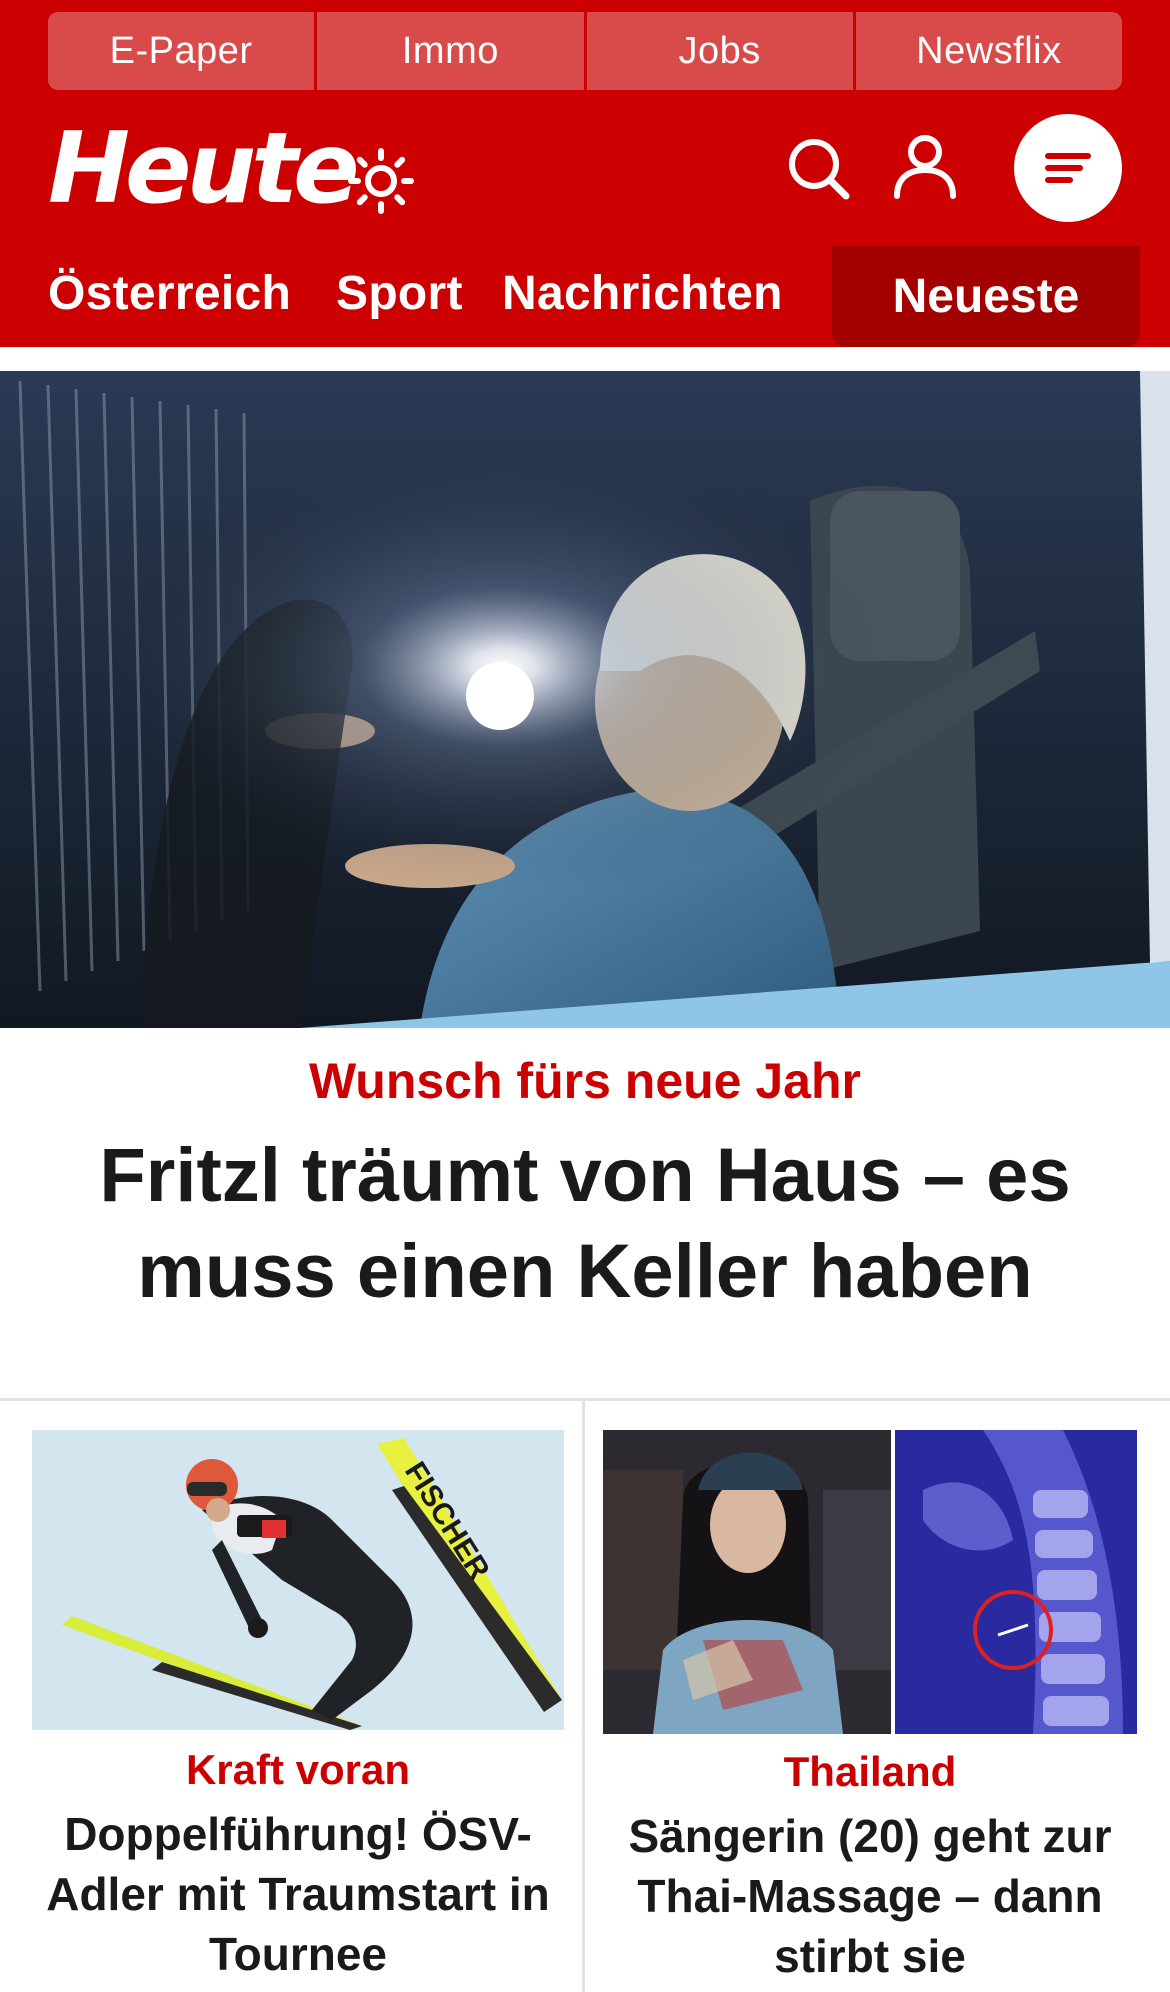 This screenshot has width=1170, height=1992. What do you see at coordinates (870, 1772) in the screenshot?
I see `teaser-kicker: Thailand` at bounding box center [870, 1772].